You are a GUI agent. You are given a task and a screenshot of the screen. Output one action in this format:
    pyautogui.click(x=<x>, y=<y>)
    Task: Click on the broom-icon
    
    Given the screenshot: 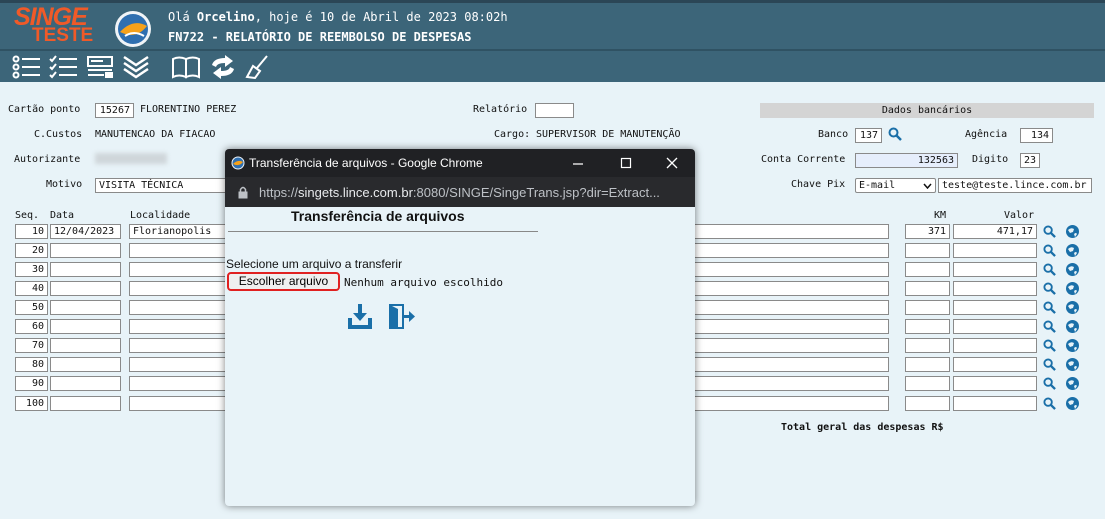 What is the action you would take?
    pyautogui.click(x=258, y=67)
    